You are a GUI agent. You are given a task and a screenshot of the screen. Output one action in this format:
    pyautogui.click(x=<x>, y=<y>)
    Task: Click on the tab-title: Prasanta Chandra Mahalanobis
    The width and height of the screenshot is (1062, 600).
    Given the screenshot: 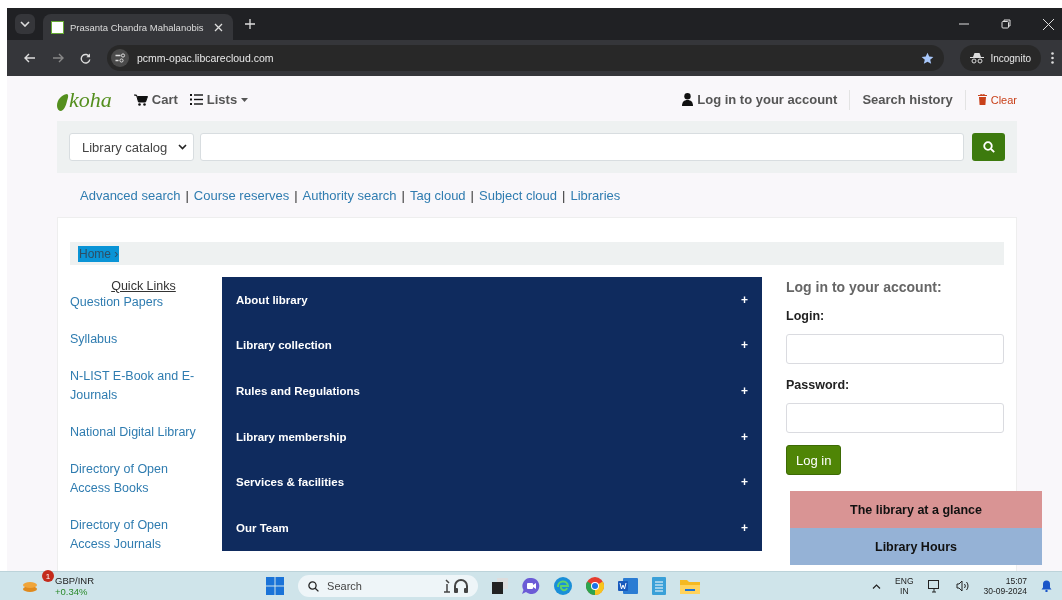 What is the action you would take?
    pyautogui.click(x=137, y=27)
    